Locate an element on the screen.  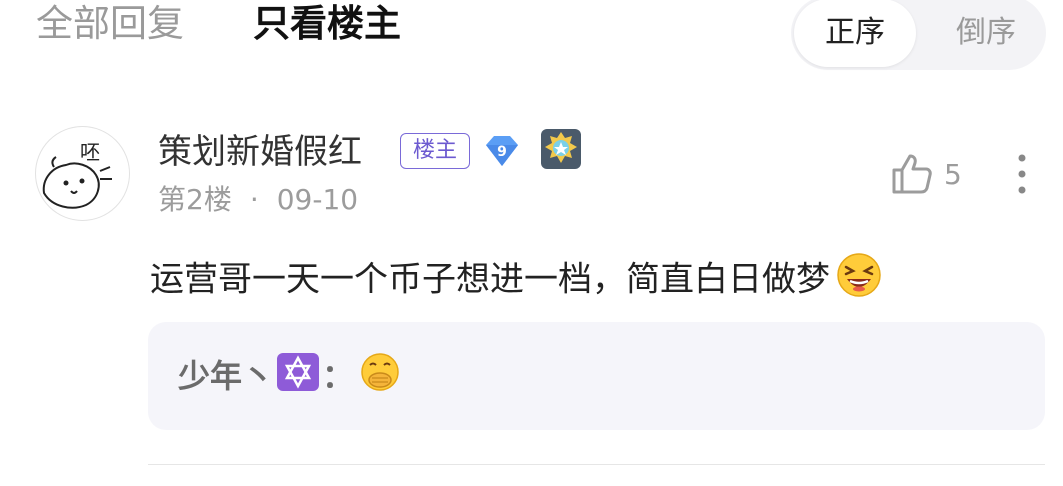
op-badge: 楼主 is located at coordinates (435, 151).